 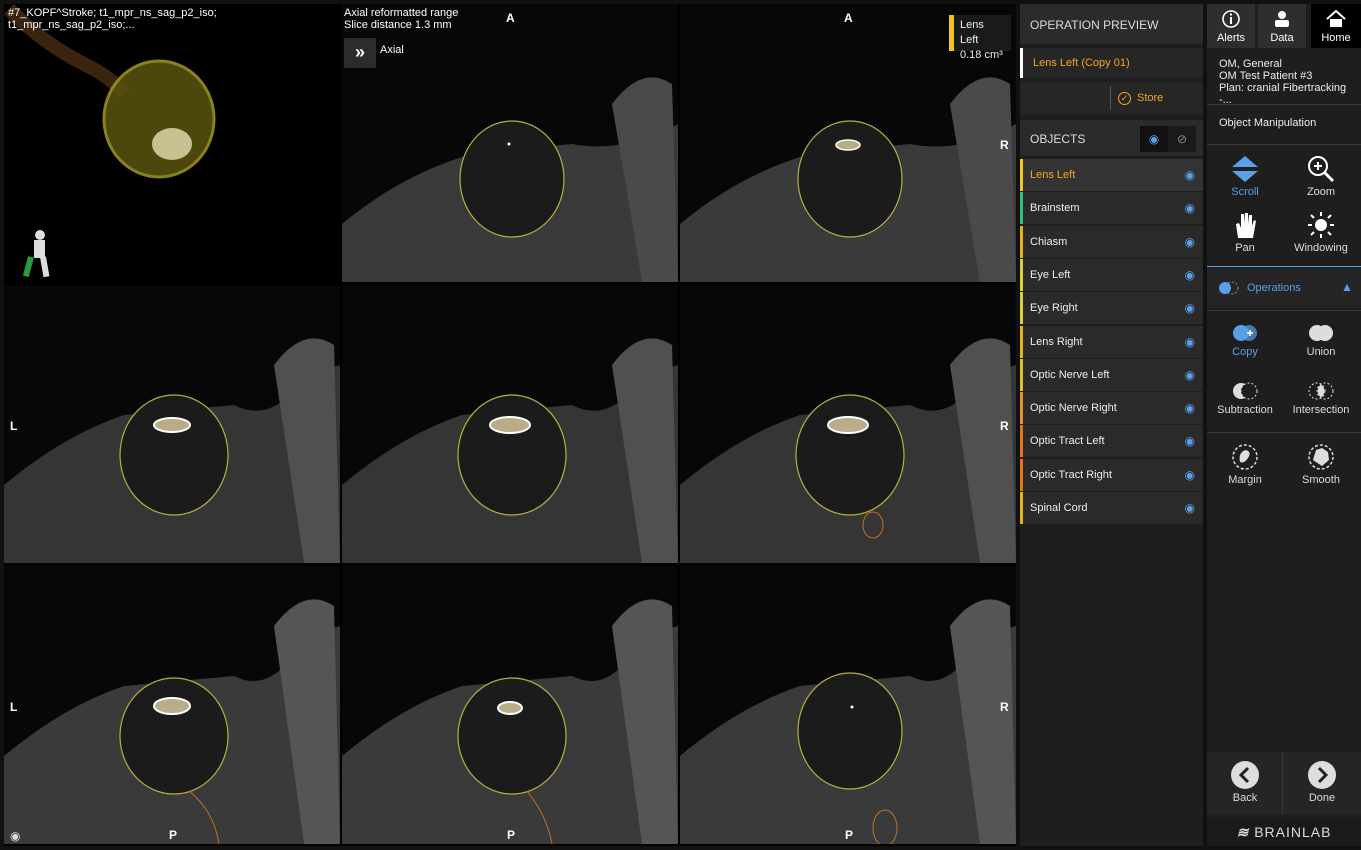 I want to click on object-label: Eye Left, so click(x=1050, y=275).